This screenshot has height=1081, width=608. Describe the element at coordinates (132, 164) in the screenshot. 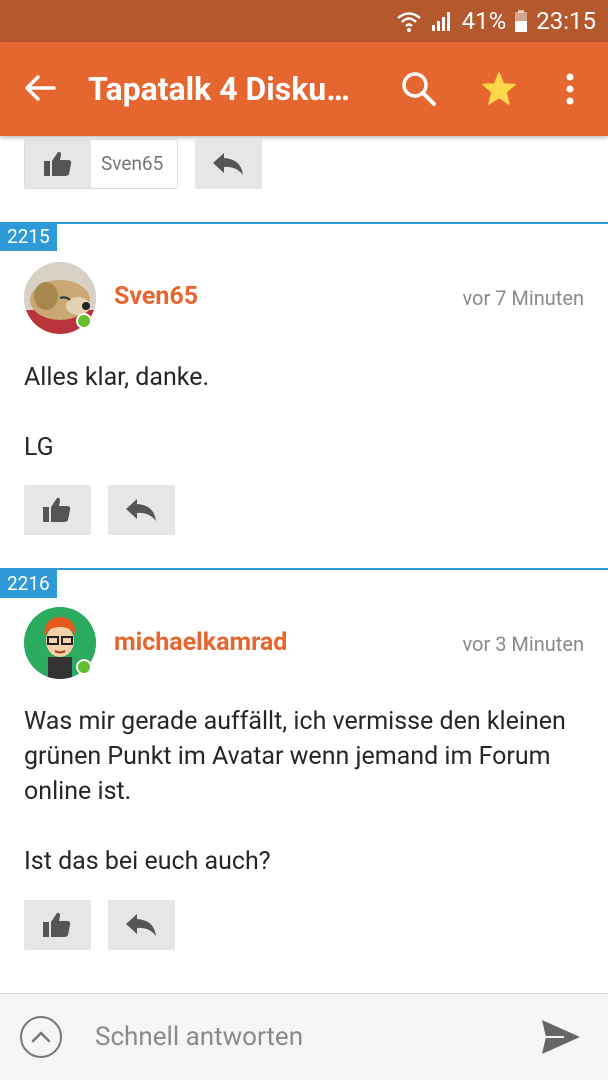

I see `liked-by-name: Sven65` at that location.